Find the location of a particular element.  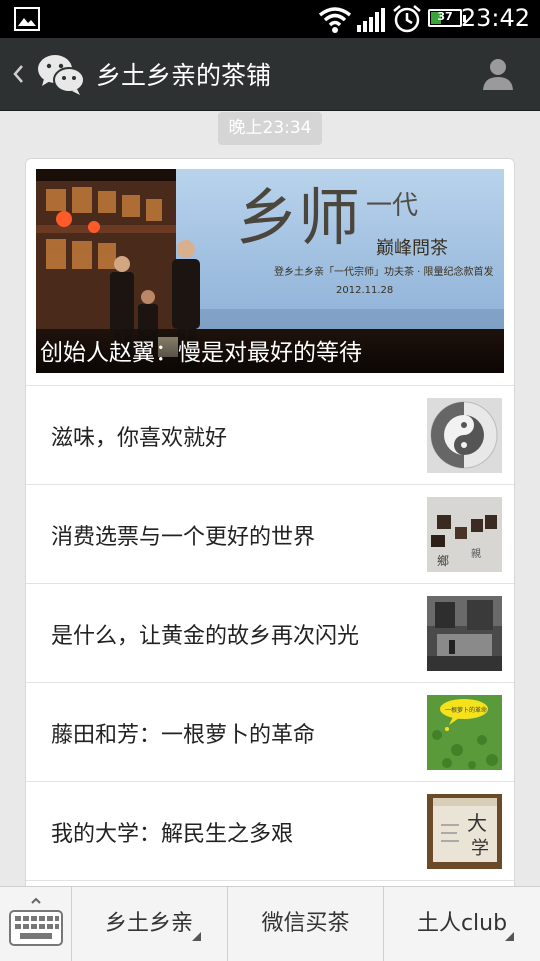

cover-caption: 创始人赵翼：慢是对最好的等待 is located at coordinates (201, 353).